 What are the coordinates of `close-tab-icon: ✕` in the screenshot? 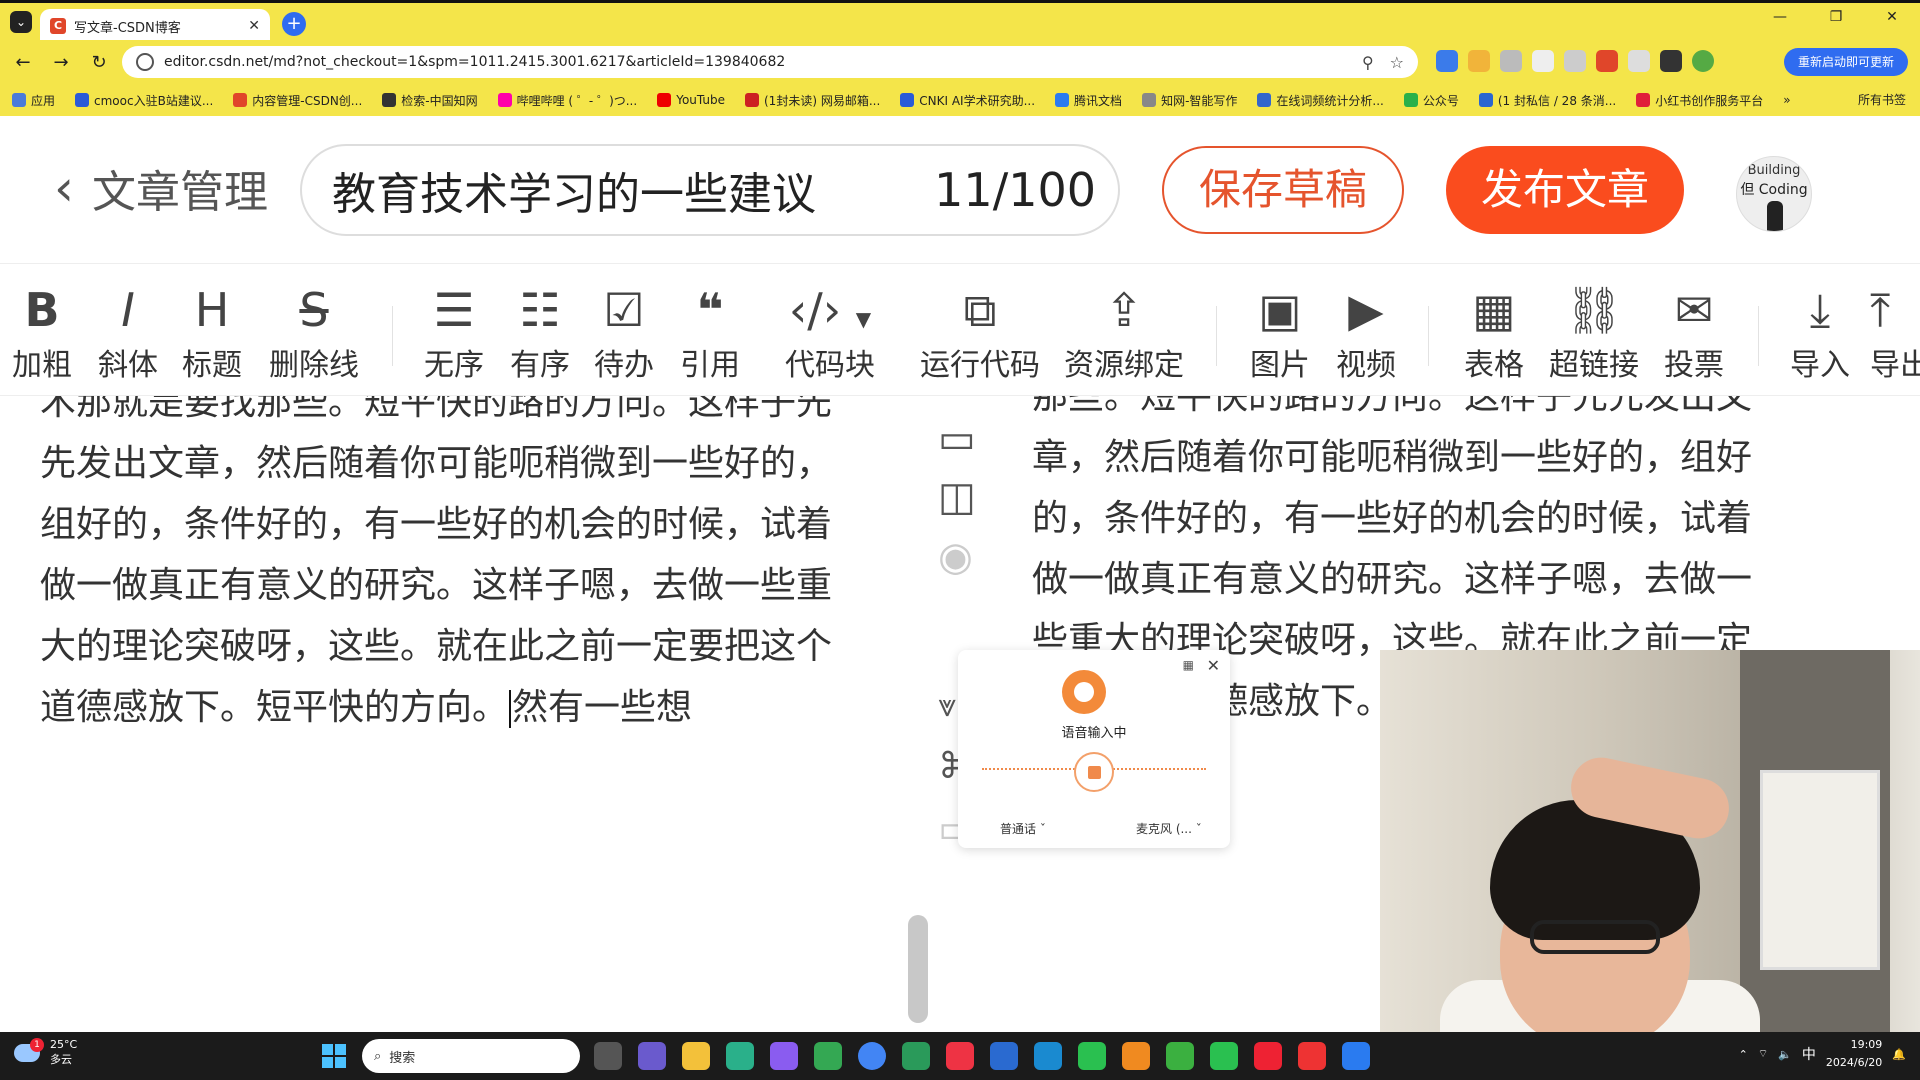 It's located at (254, 26).